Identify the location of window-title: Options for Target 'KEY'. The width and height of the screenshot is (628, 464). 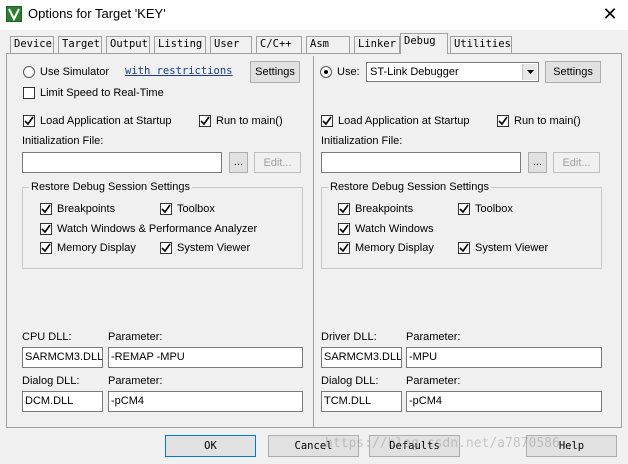
(97, 13).